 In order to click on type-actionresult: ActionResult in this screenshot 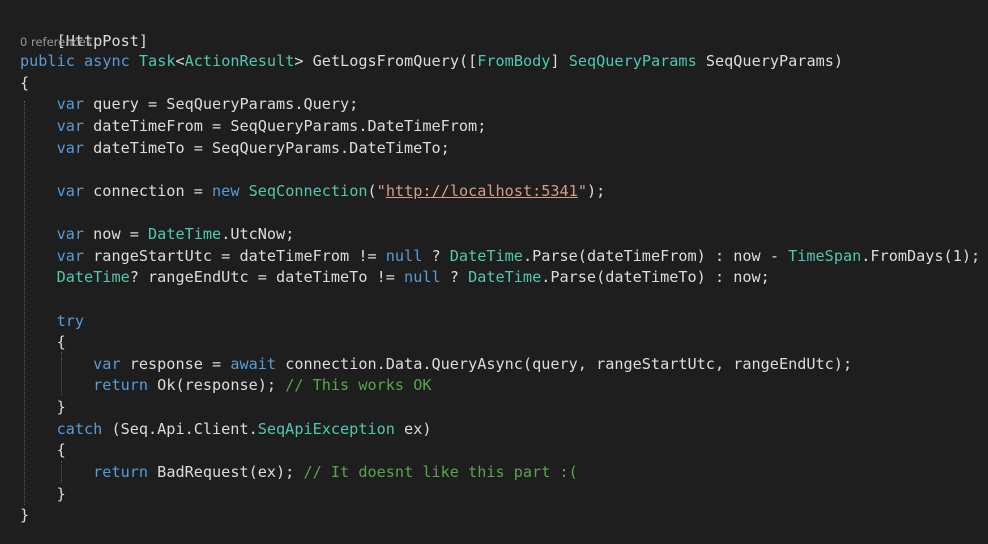, I will do `click(239, 61)`.